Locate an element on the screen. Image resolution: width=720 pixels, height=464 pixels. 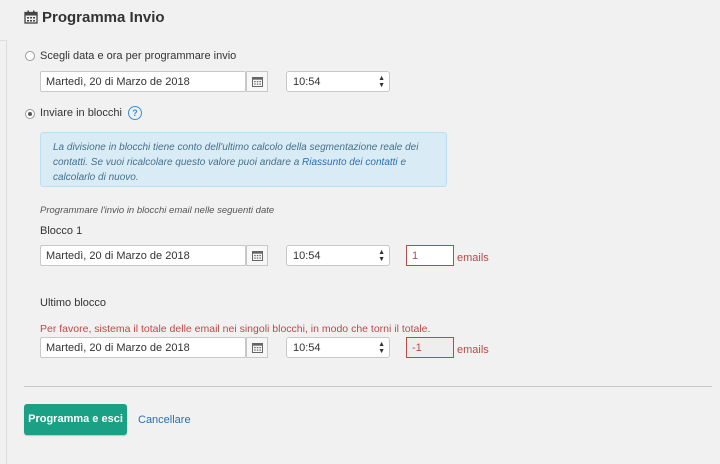
cancel-link: Cancellare is located at coordinates (164, 420).